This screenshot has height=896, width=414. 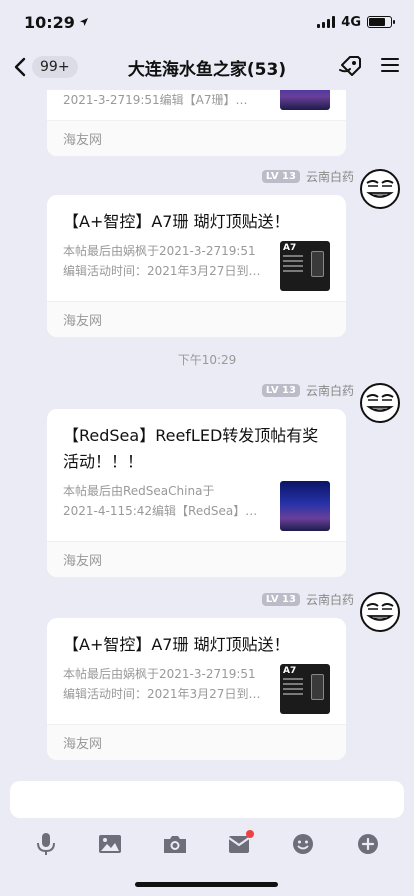 I want to click on nav-bar: 99+ 大连海水鱼之家(53), so click(x=207, y=67).